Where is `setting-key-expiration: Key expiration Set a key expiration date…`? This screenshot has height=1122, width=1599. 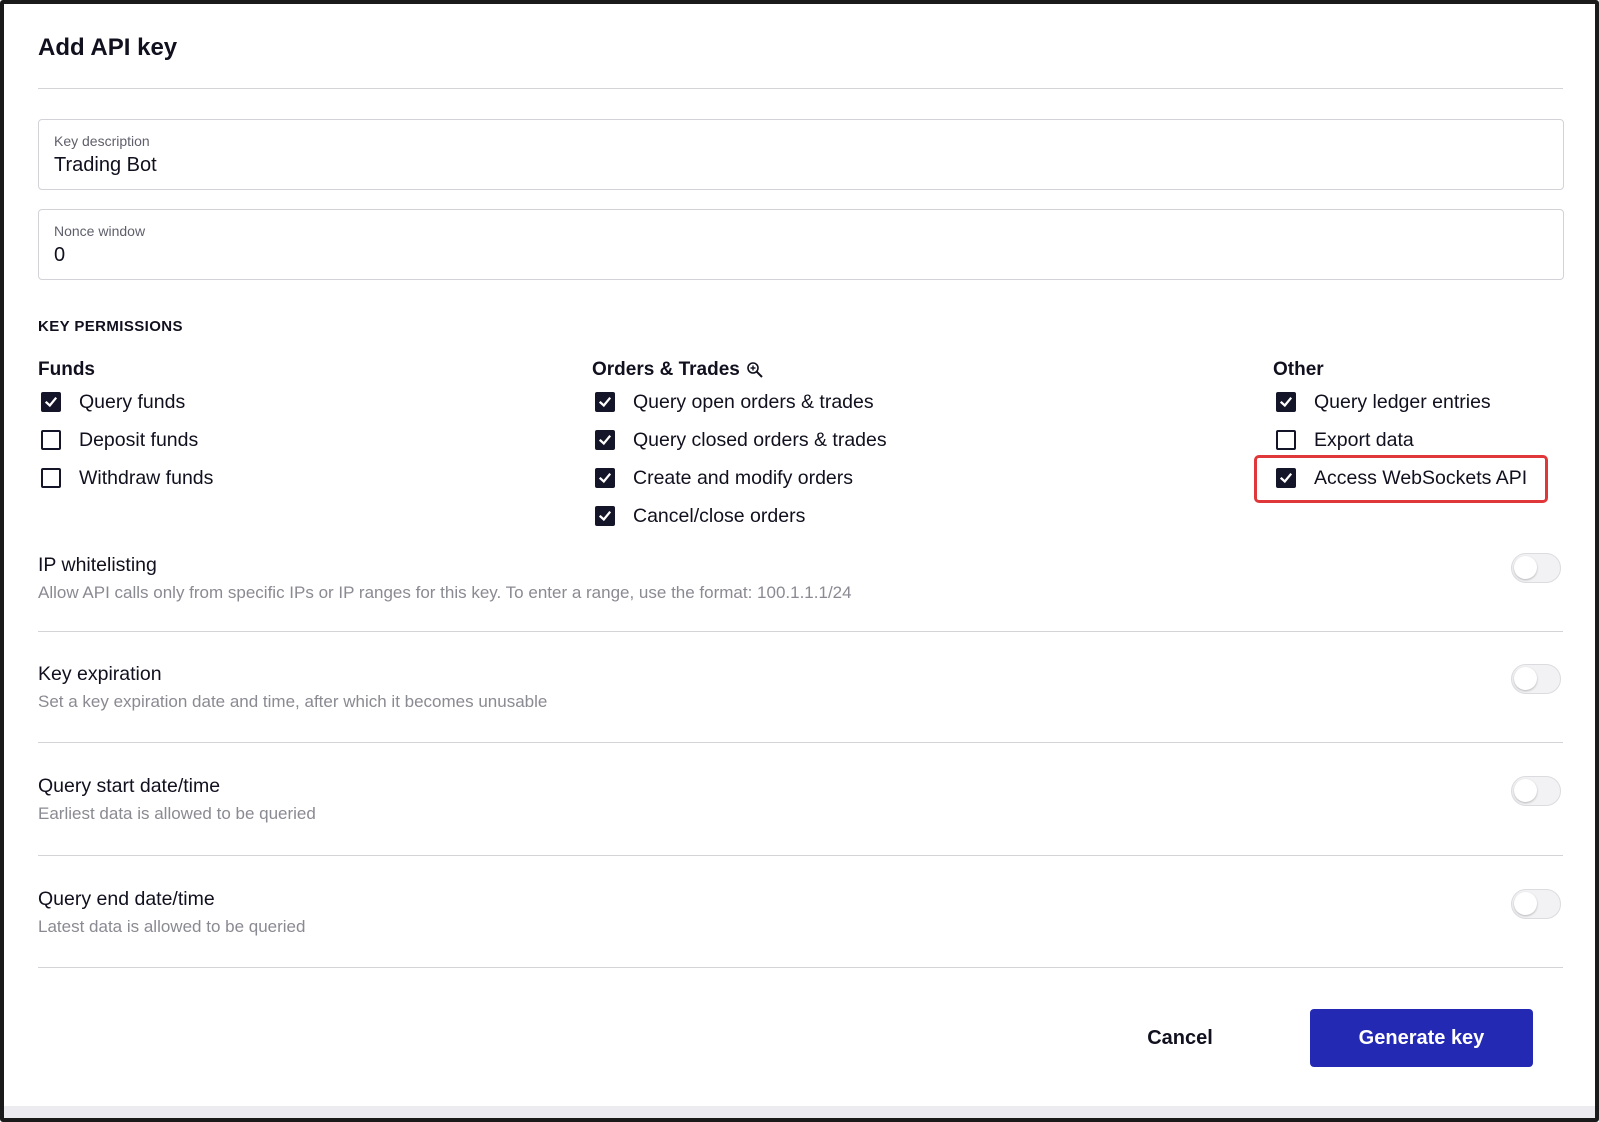
setting-key-expiration: Key expiration Set a key expiration date… is located at coordinates (800, 687).